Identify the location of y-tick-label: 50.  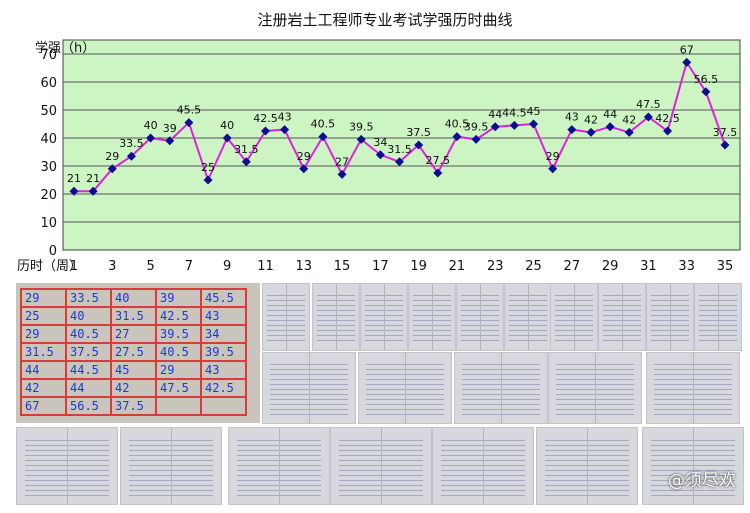
(48, 111).